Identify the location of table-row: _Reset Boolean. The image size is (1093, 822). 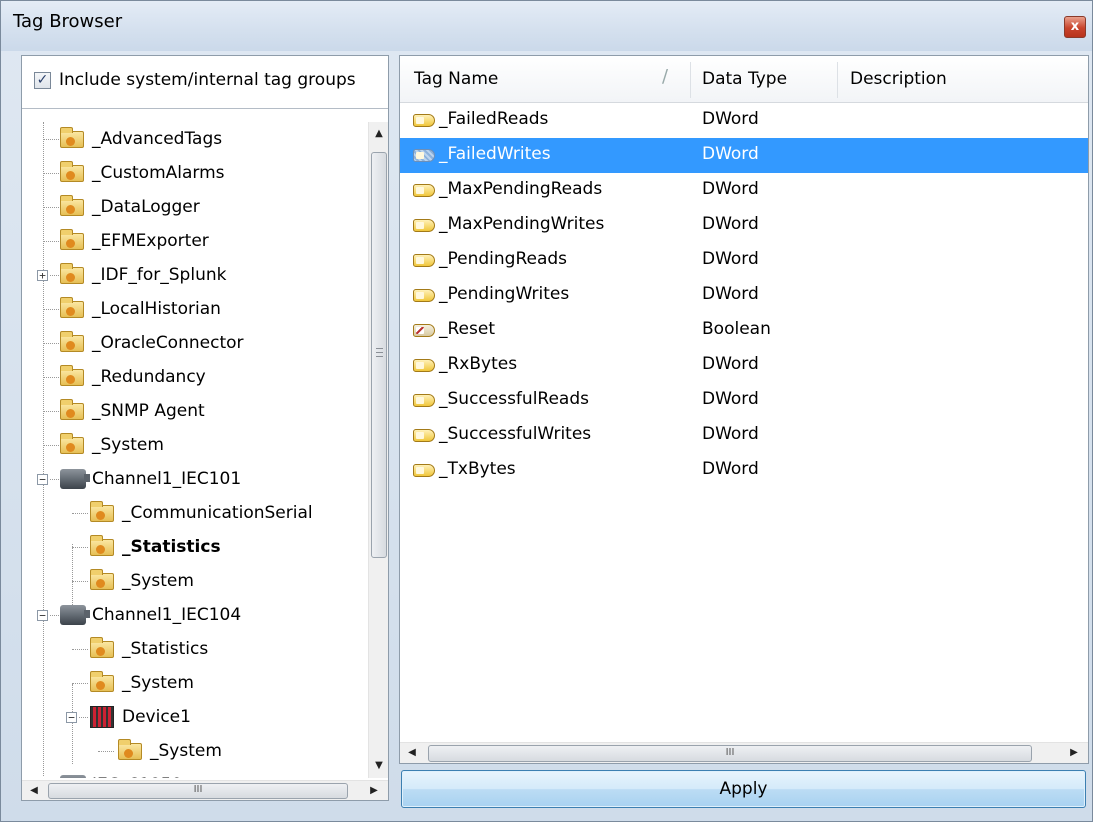
(744, 330).